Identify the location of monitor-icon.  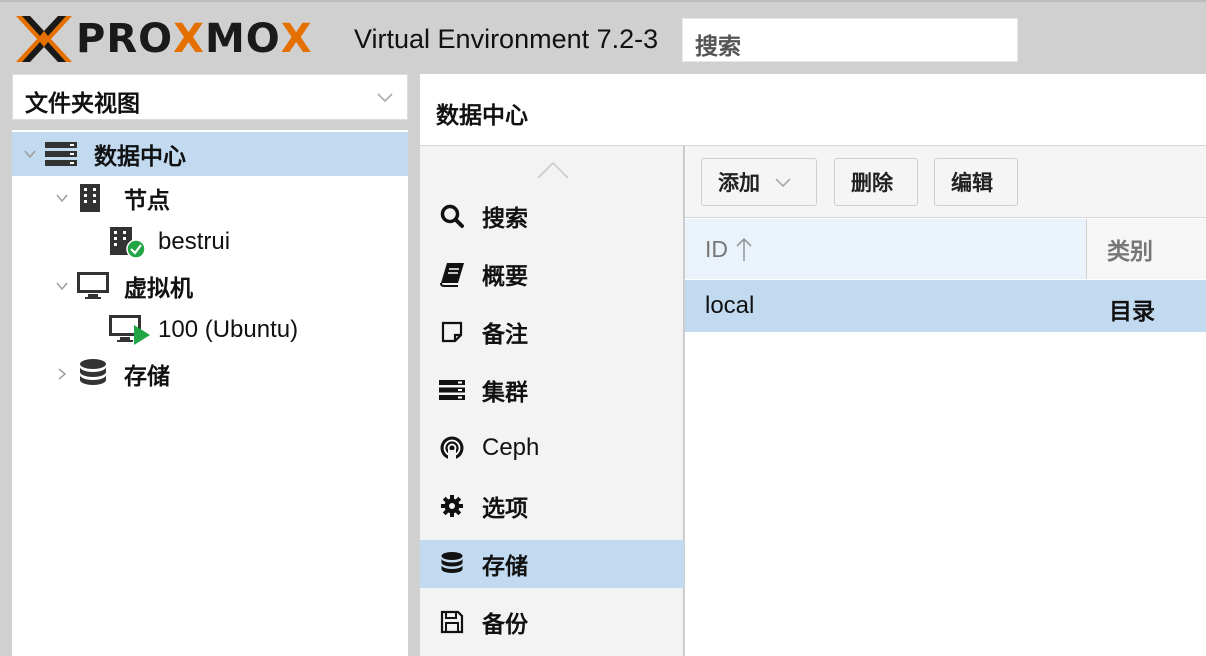
(93, 286).